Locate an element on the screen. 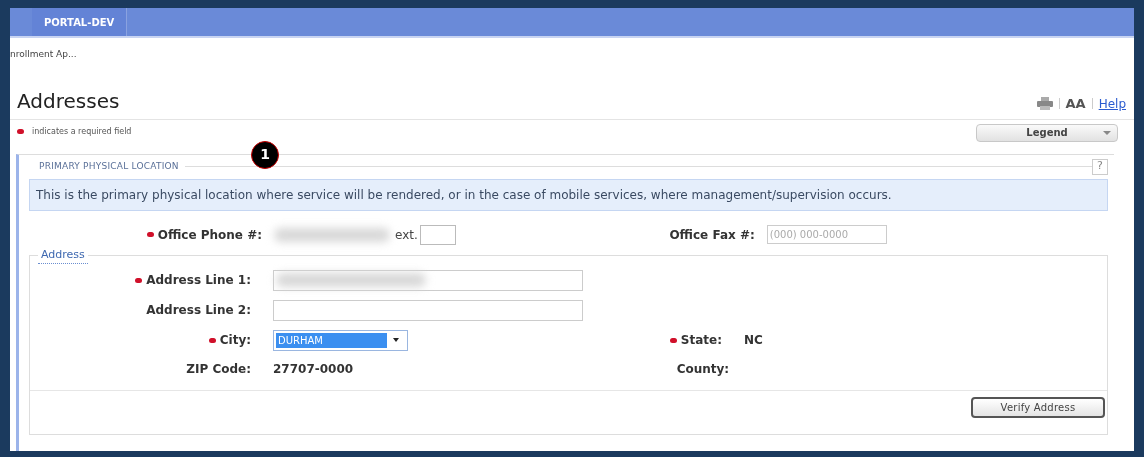 The image size is (1144, 457). print-icon is located at coordinates (1044, 104).